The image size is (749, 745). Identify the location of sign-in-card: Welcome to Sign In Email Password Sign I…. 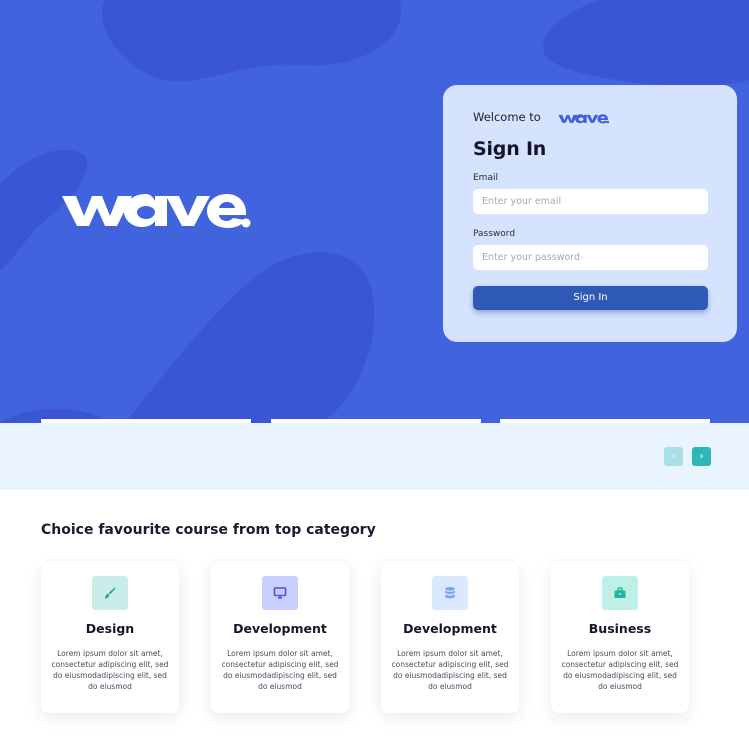
(590, 213).